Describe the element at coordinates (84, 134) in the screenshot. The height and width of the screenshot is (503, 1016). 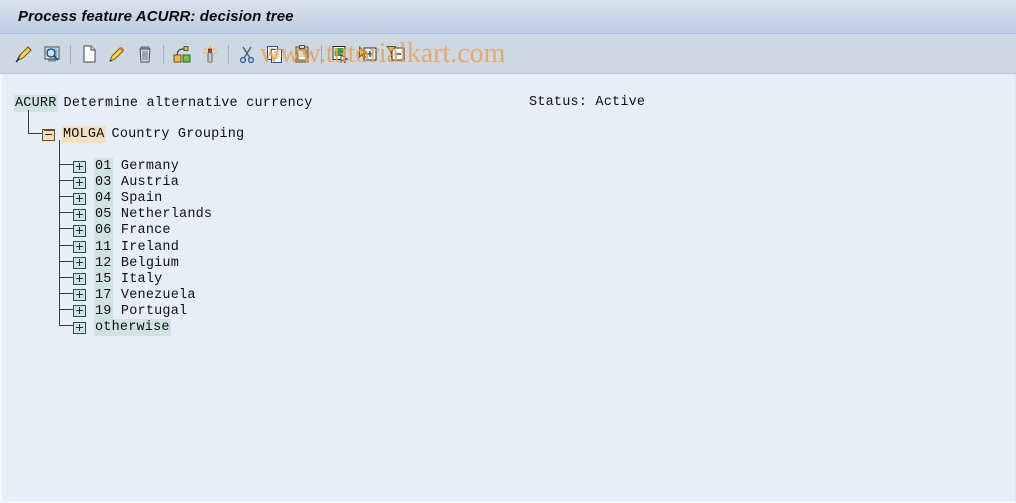
I see `branch-code: MOLGA` at that location.